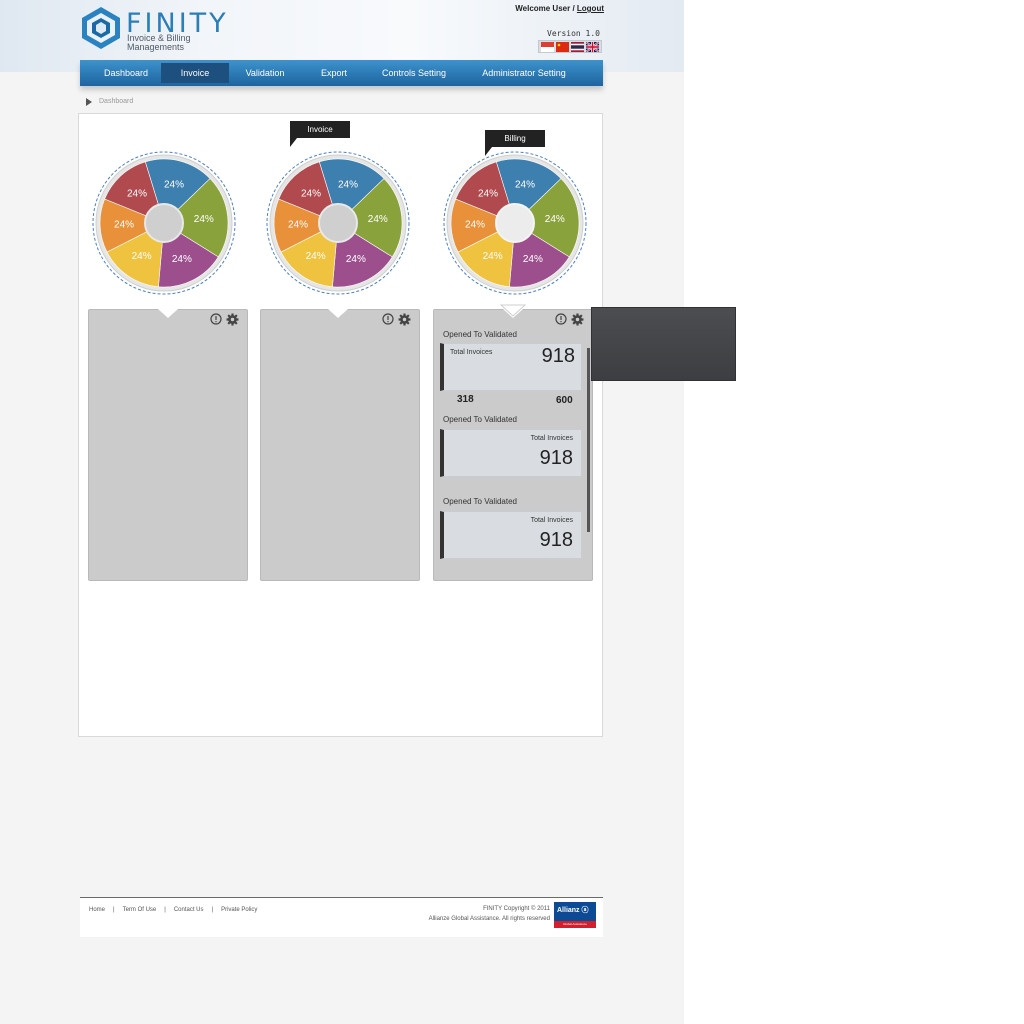 The image size is (1024, 1024). What do you see at coordinates (480, 501) in the screenshot?
I see `stat-title-3: Opened To Validated` at bounding box center [480, 501].